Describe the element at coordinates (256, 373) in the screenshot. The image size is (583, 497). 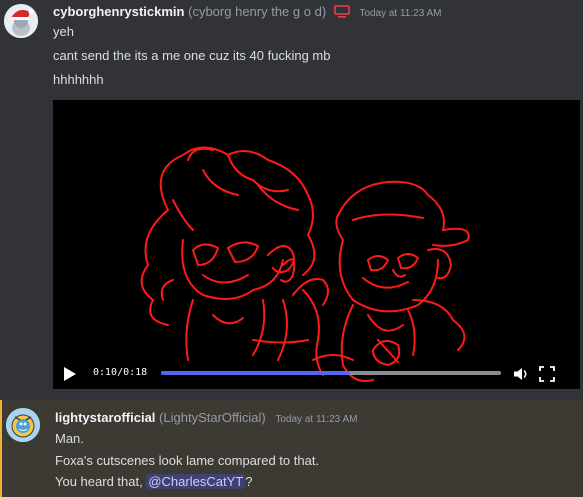
I see `progress-fill` at that location.